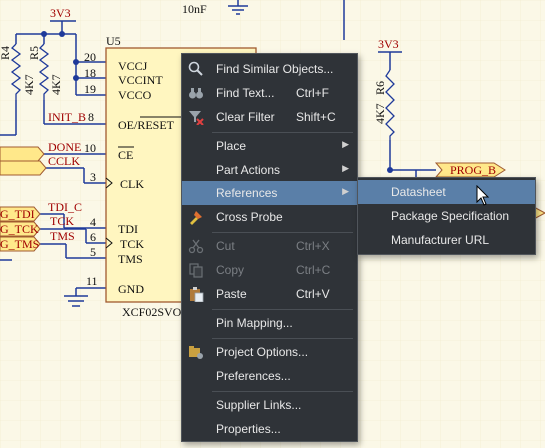 The image size is (545, 448). What do you see at coordinates (131, 289) in the screenshot?
I see `pin-name: GND` at bounding box center [131, 289].